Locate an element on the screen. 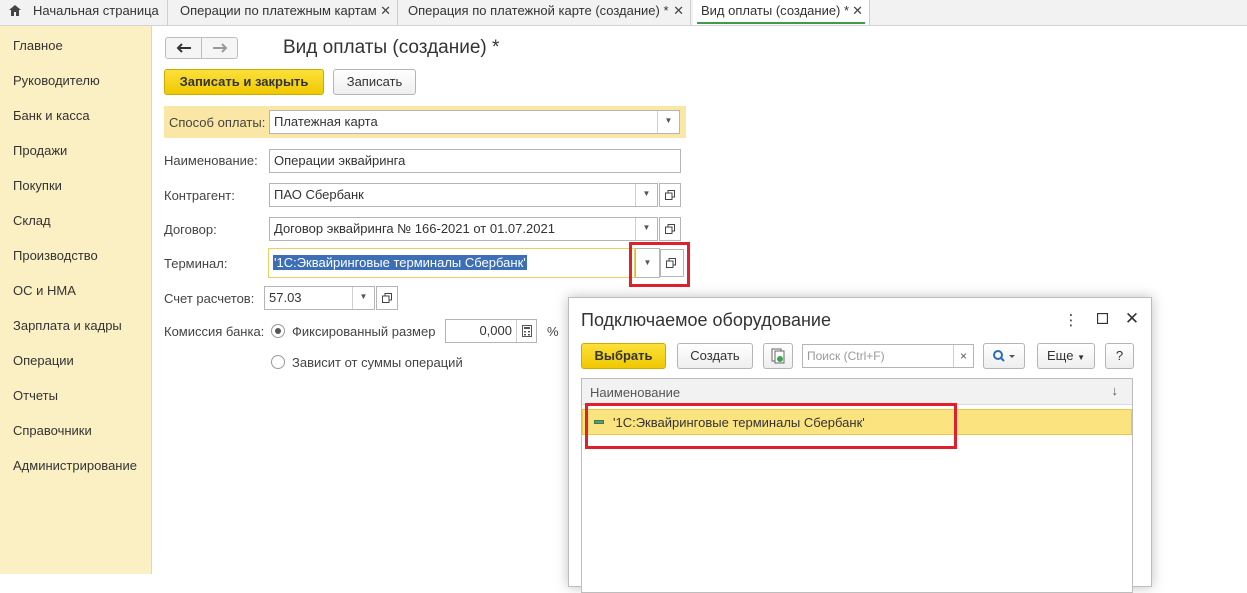 This screenshot has width=1247, height=593. sidebar-item-purchases: Покупки is located at coordinates (37, 185).